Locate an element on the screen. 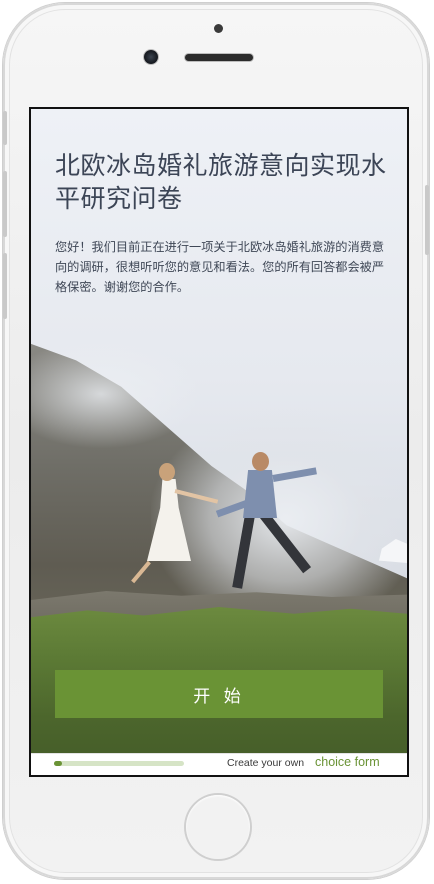 This screenshot has height=884, width=434. start-survey-button: 开 始 is located at coordinates (219, 694).